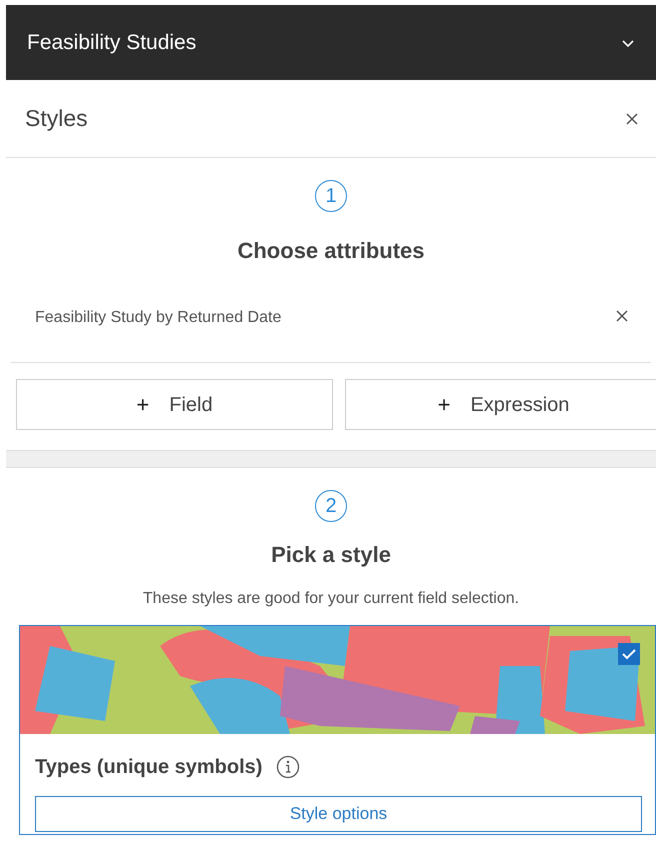 This screenshot has height=845, width=656. Describe the element at coordinates (331, 555) in the screenshot. I see `step-title: Pick a style` at that location.